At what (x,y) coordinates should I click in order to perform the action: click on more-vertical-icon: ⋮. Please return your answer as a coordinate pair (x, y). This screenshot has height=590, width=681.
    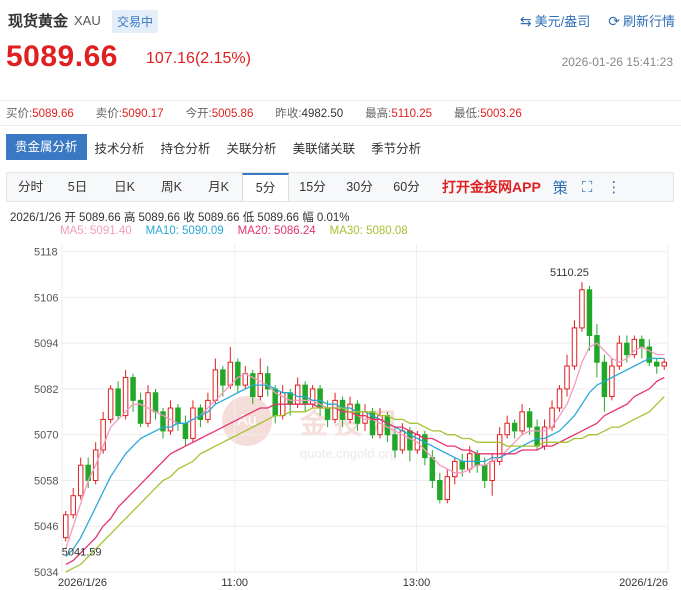
    Looking at the image, I should click on (613, 187).